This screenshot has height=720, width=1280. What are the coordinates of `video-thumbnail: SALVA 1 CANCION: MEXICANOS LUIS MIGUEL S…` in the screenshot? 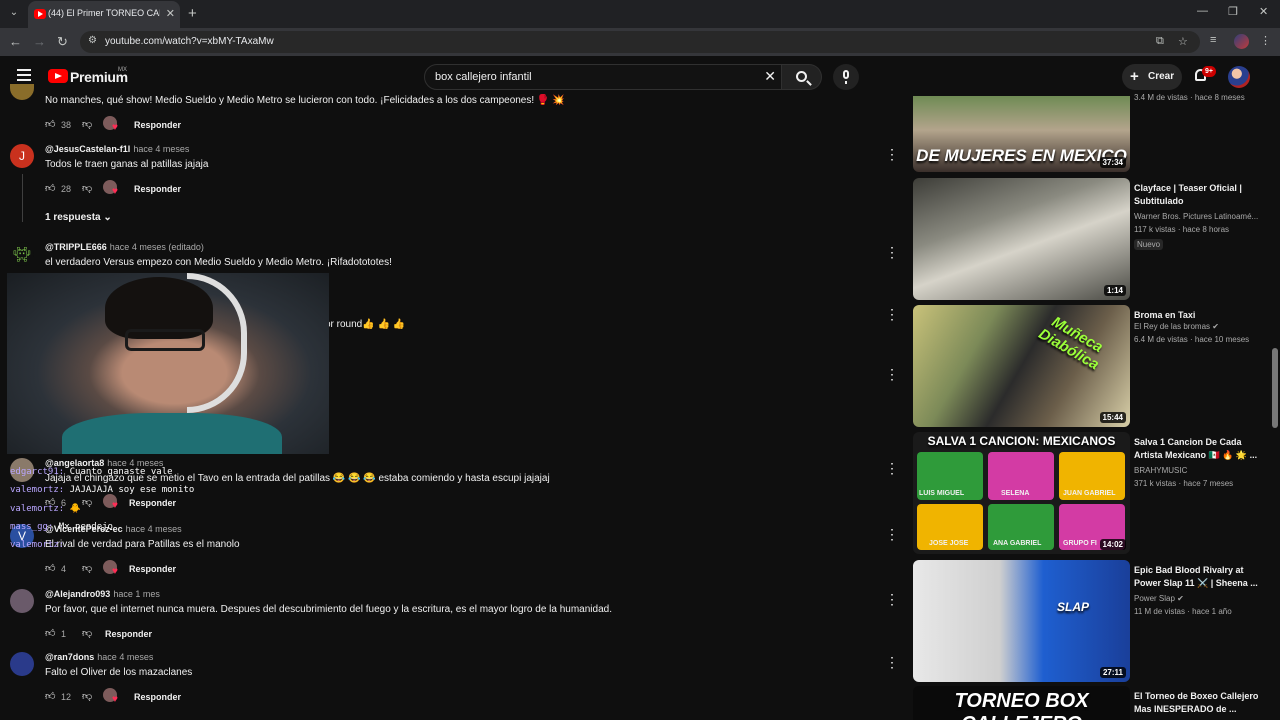 It's located at (1021, 493).